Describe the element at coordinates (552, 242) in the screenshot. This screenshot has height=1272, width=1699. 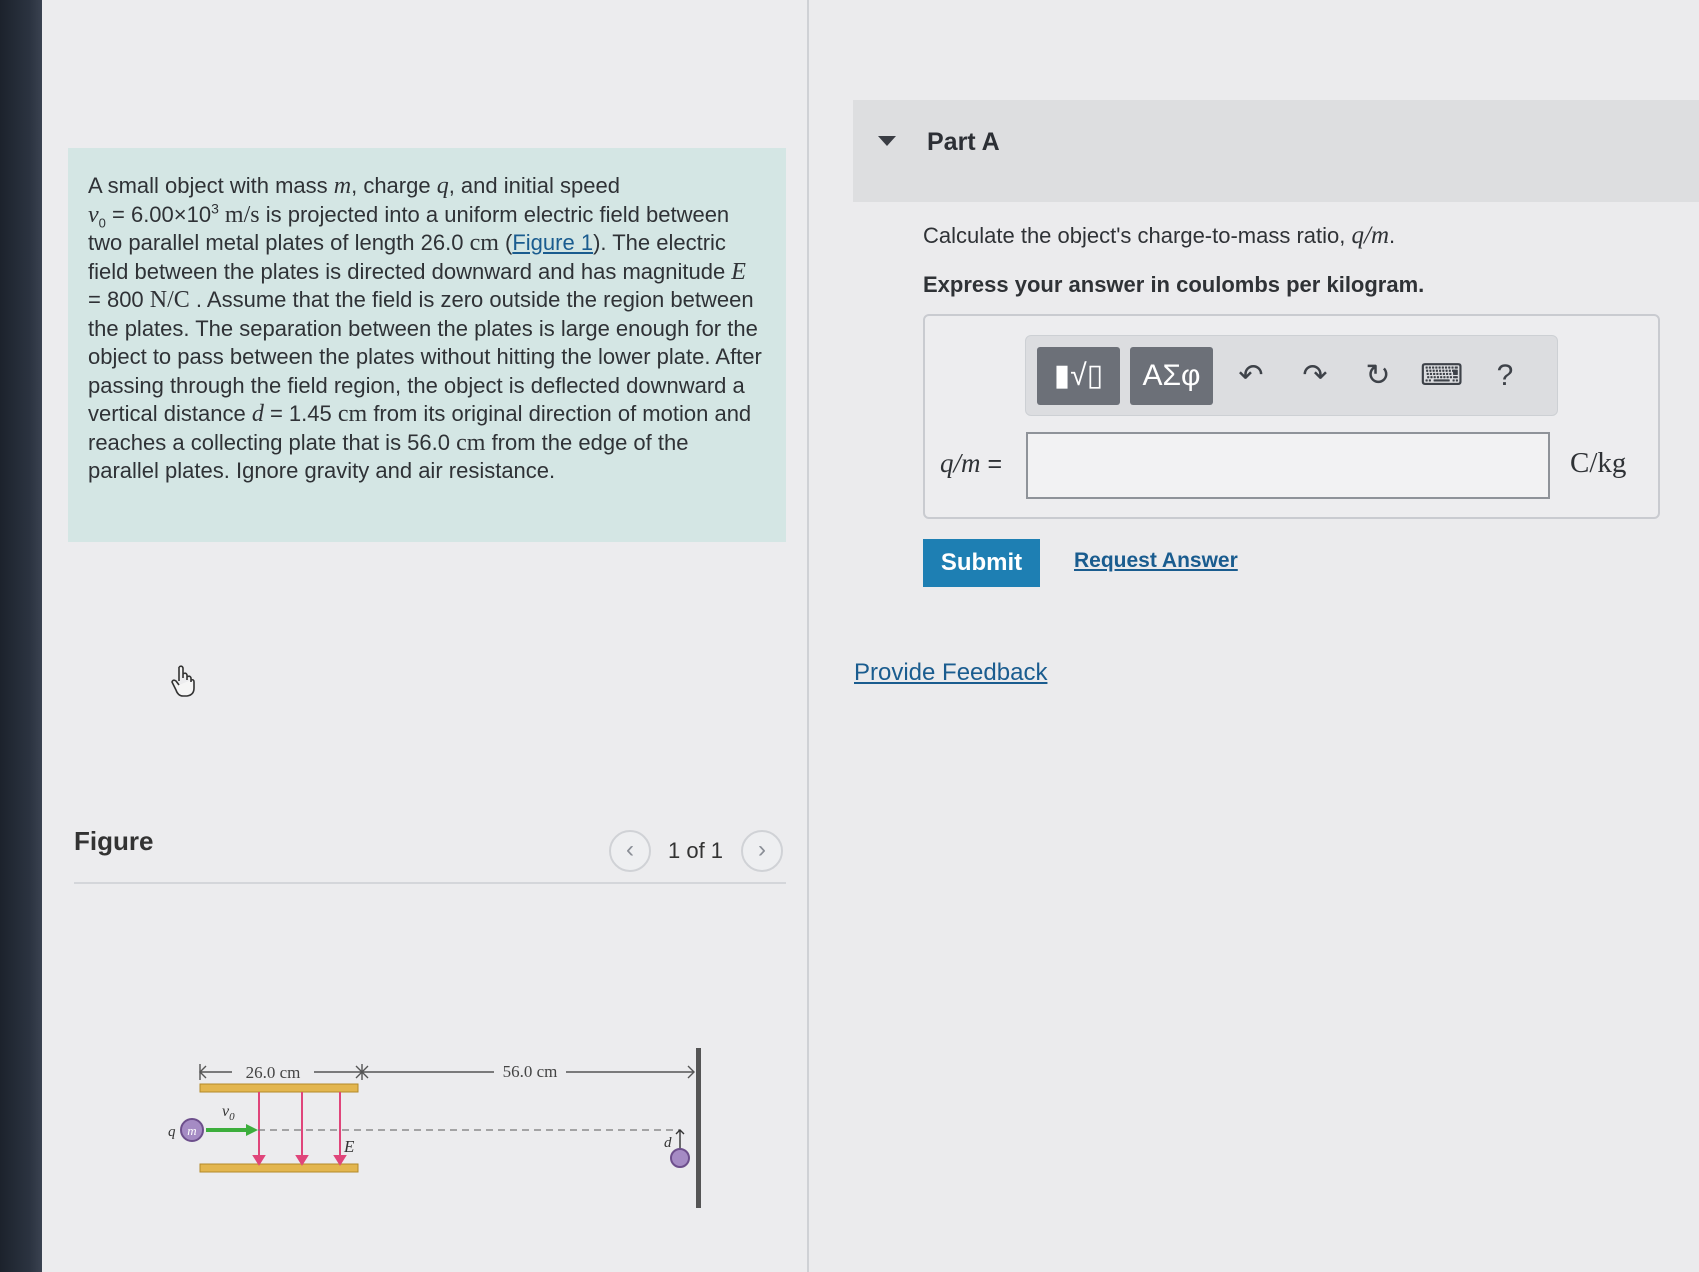
I see `figure-link: Figure 1` at that location.